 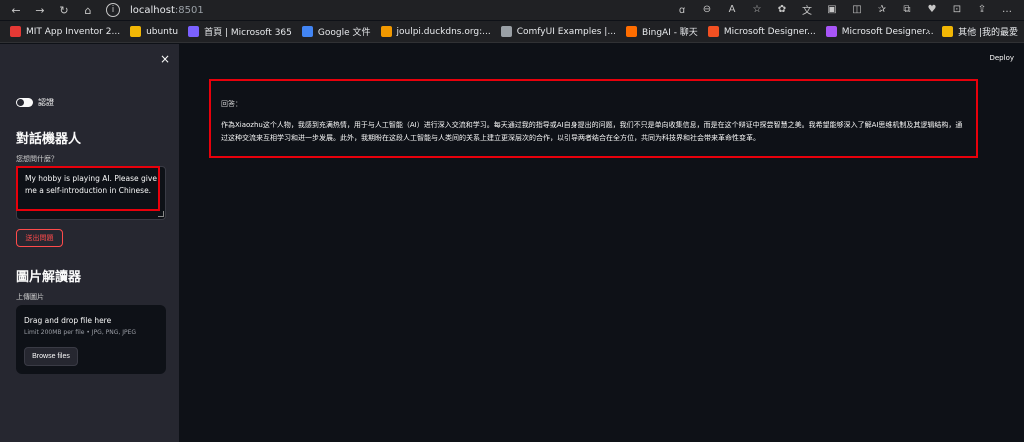 What do you see at coordinates (682, 9) in the screenshot?
I see `read-aloud-icon: ꭤ` at bounding box center [682, 9].